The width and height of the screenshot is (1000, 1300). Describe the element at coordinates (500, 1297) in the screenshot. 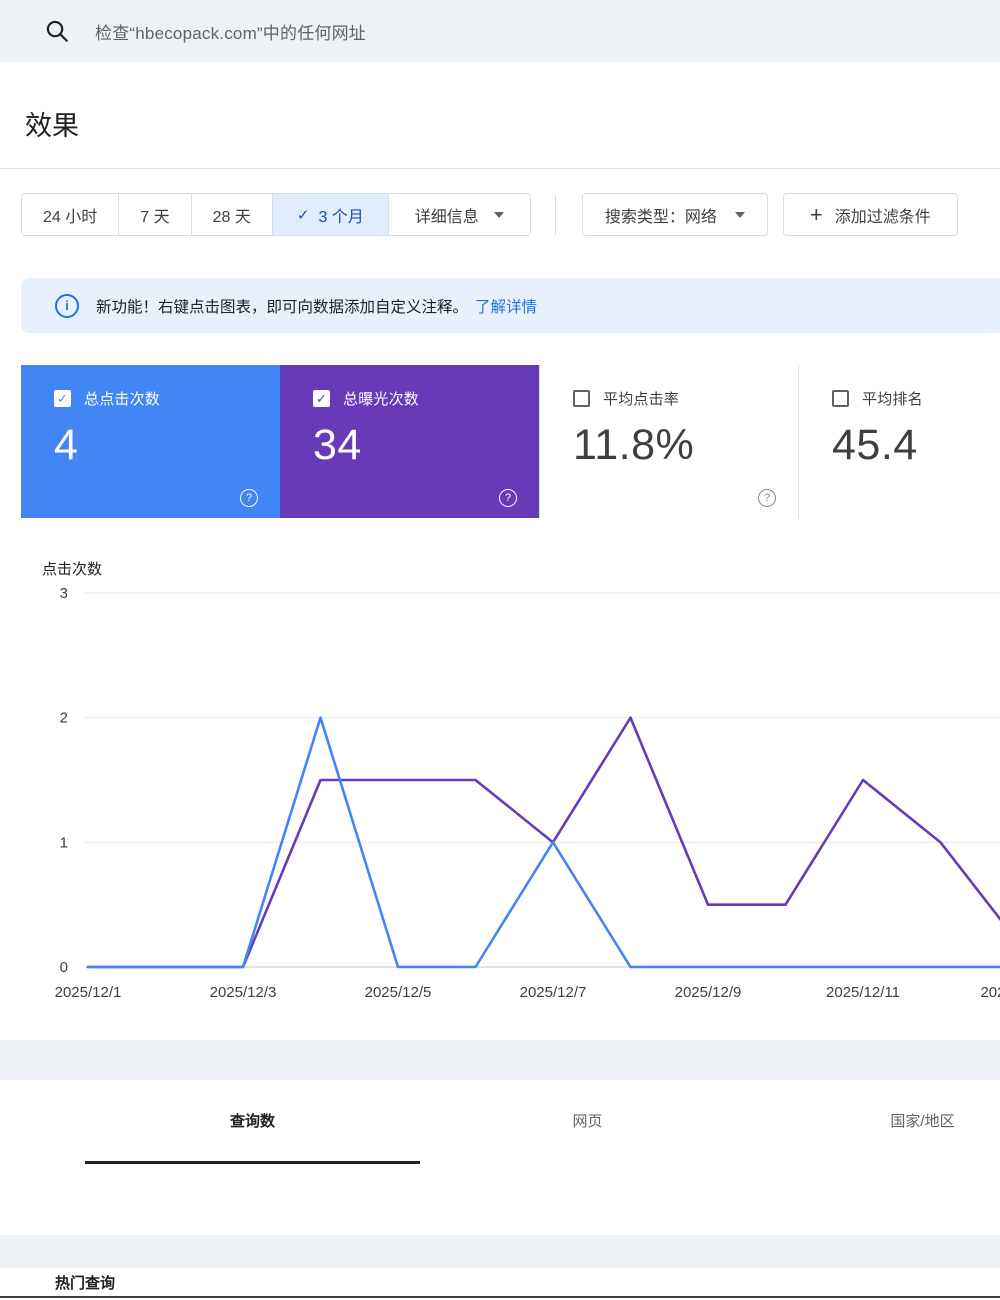

I see `table-header-divider` at that location.